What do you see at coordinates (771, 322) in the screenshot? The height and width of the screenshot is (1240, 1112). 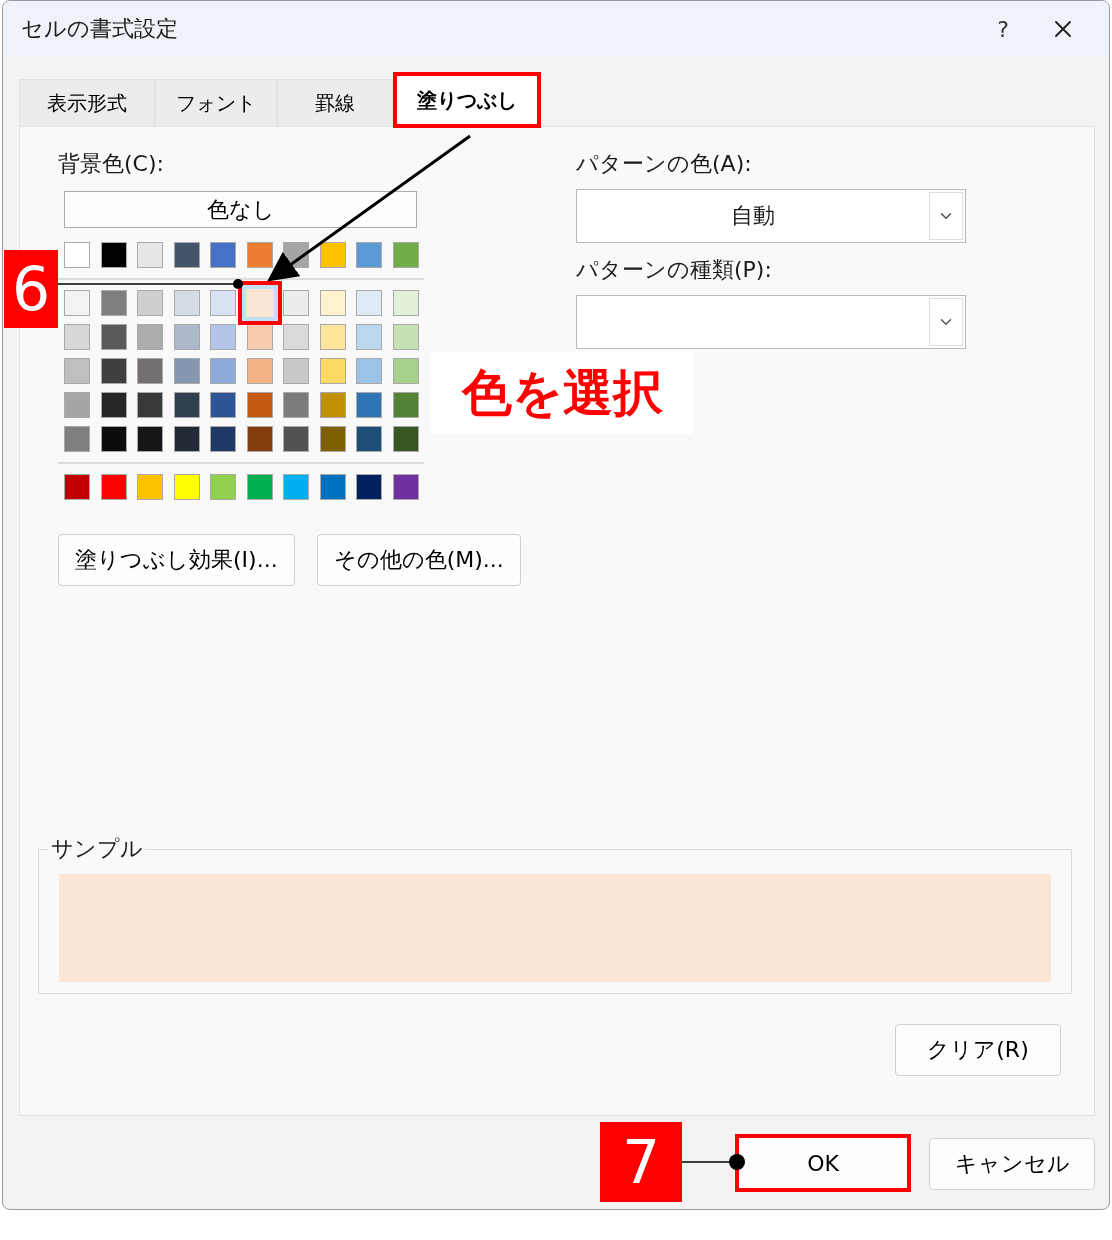 I see `pattern-style-dropdown` at bounding box center [771, 322].